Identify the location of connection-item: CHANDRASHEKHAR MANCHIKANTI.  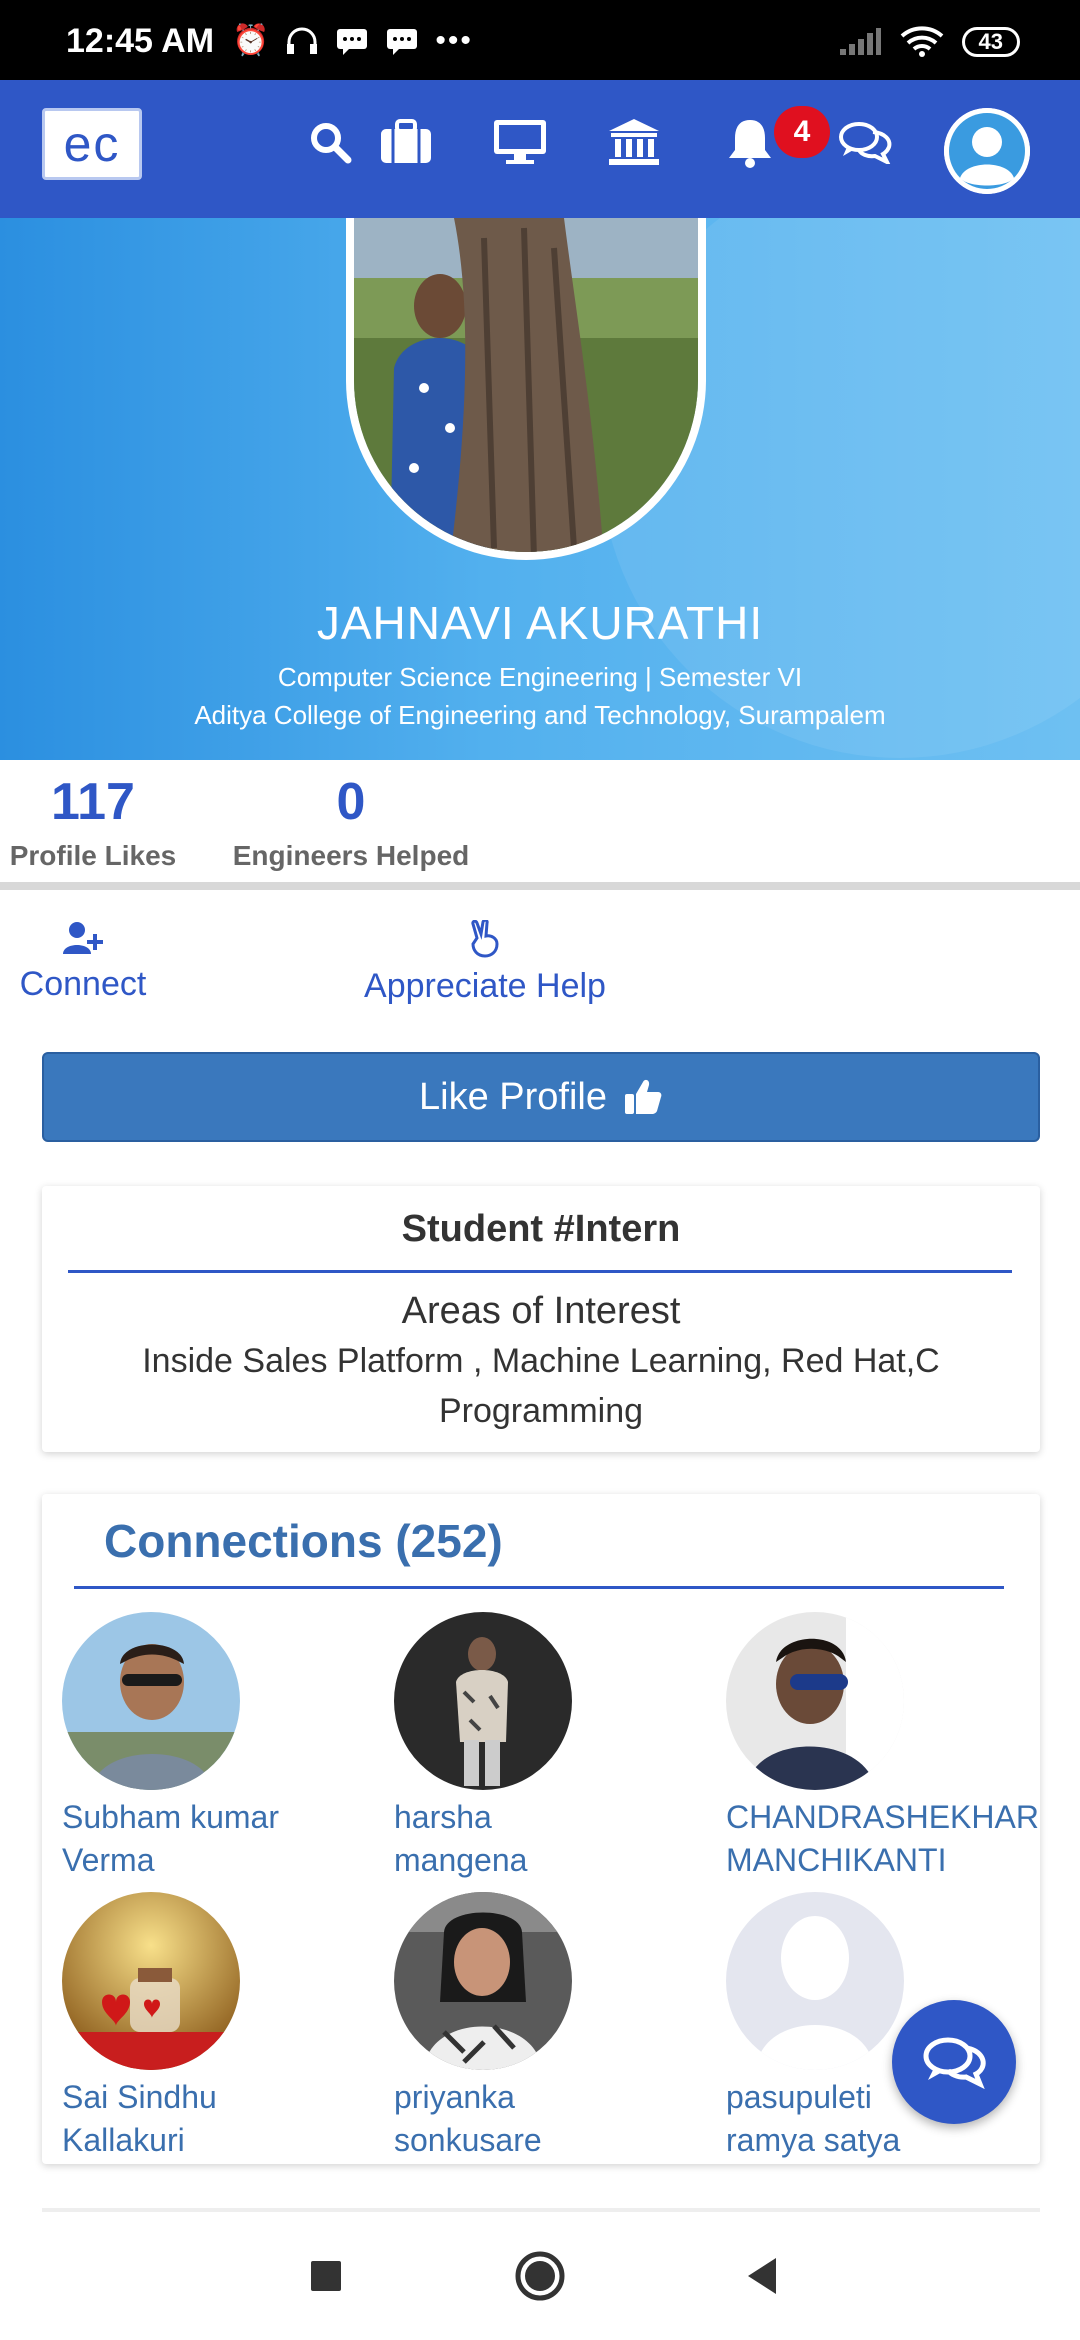
(882, 1747).